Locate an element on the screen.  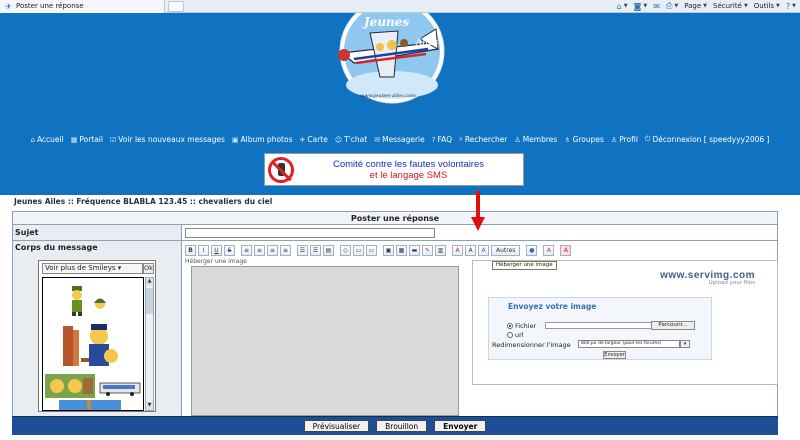
feed-button: ◙ ▼ is located at coordinates (641, 6).